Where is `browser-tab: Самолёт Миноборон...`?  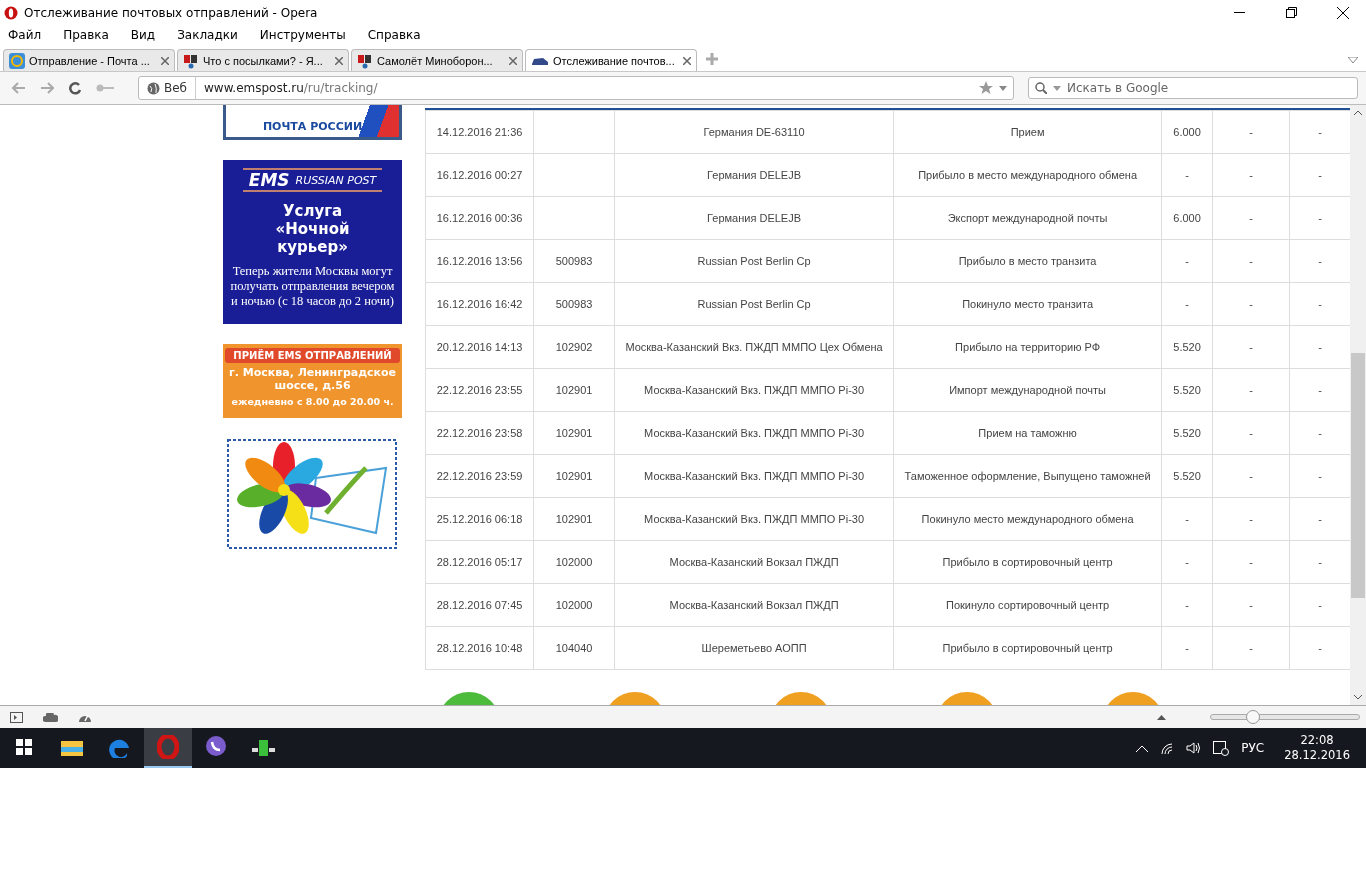
browser-tab: Самолёт Миноборон... is located at coordinates (437, 60).